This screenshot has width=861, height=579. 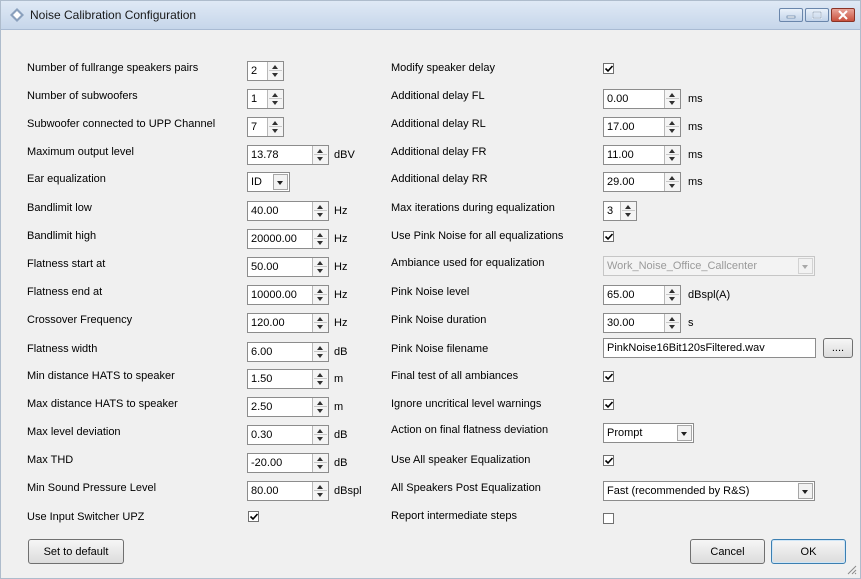 I want to click on bandlimit-high-unit: Hz, so click(x=341, y=239).